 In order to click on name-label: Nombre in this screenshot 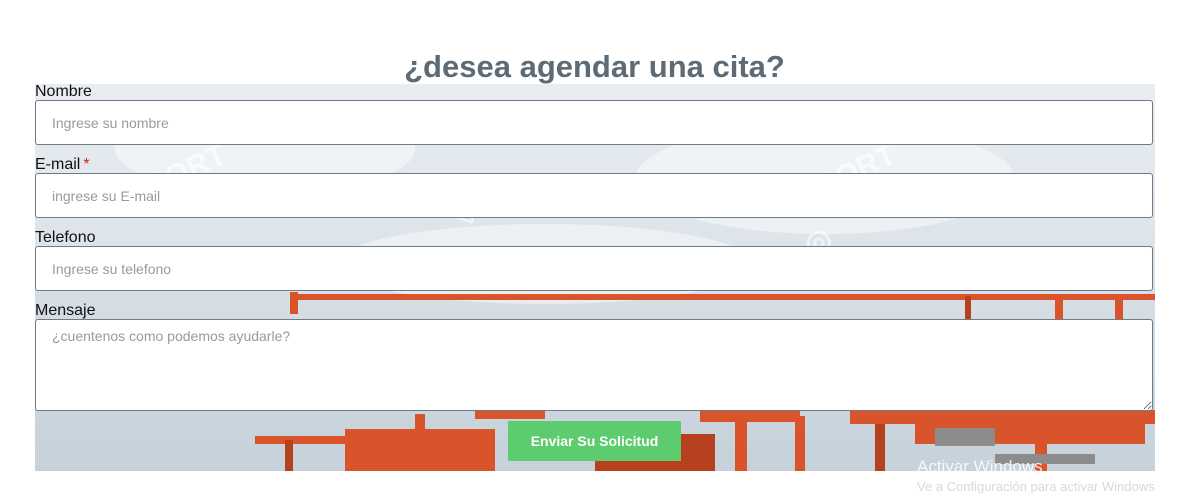, I will do `click(63, 91)`.